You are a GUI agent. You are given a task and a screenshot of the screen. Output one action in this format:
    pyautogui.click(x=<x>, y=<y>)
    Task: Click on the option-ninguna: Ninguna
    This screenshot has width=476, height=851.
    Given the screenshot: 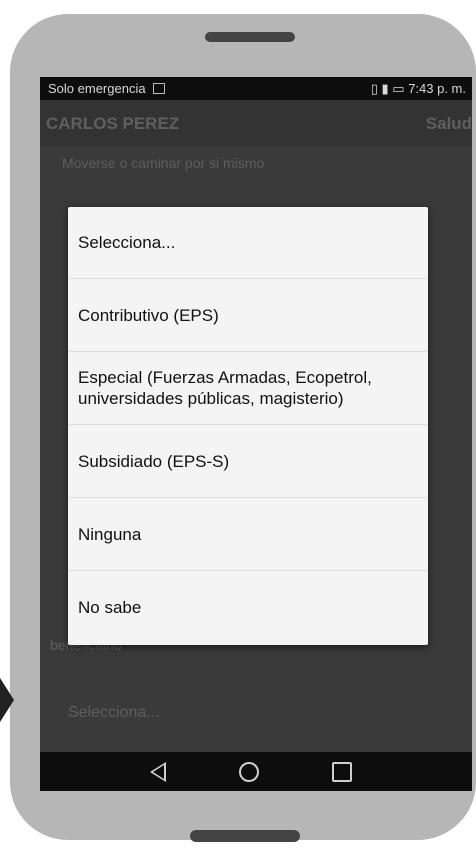 What is the action you would take?
    pyautogui.click(x=248, y=535)
    